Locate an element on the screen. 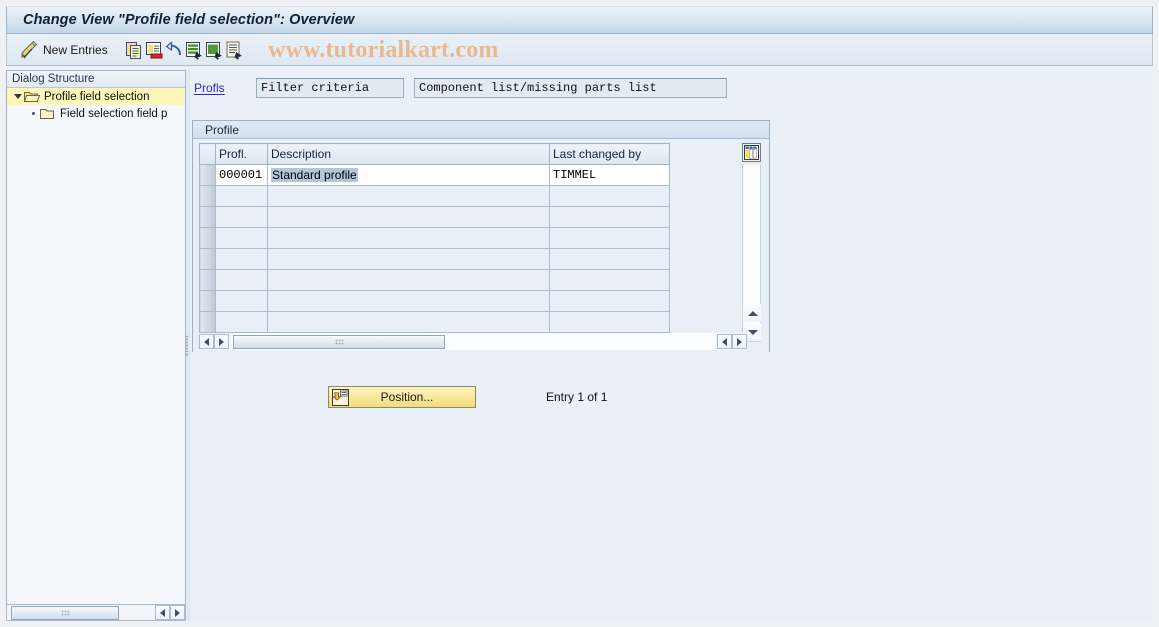 The image size is (1159, 627). table-horizontal-scrollbar is located at coordinates (473, 341).